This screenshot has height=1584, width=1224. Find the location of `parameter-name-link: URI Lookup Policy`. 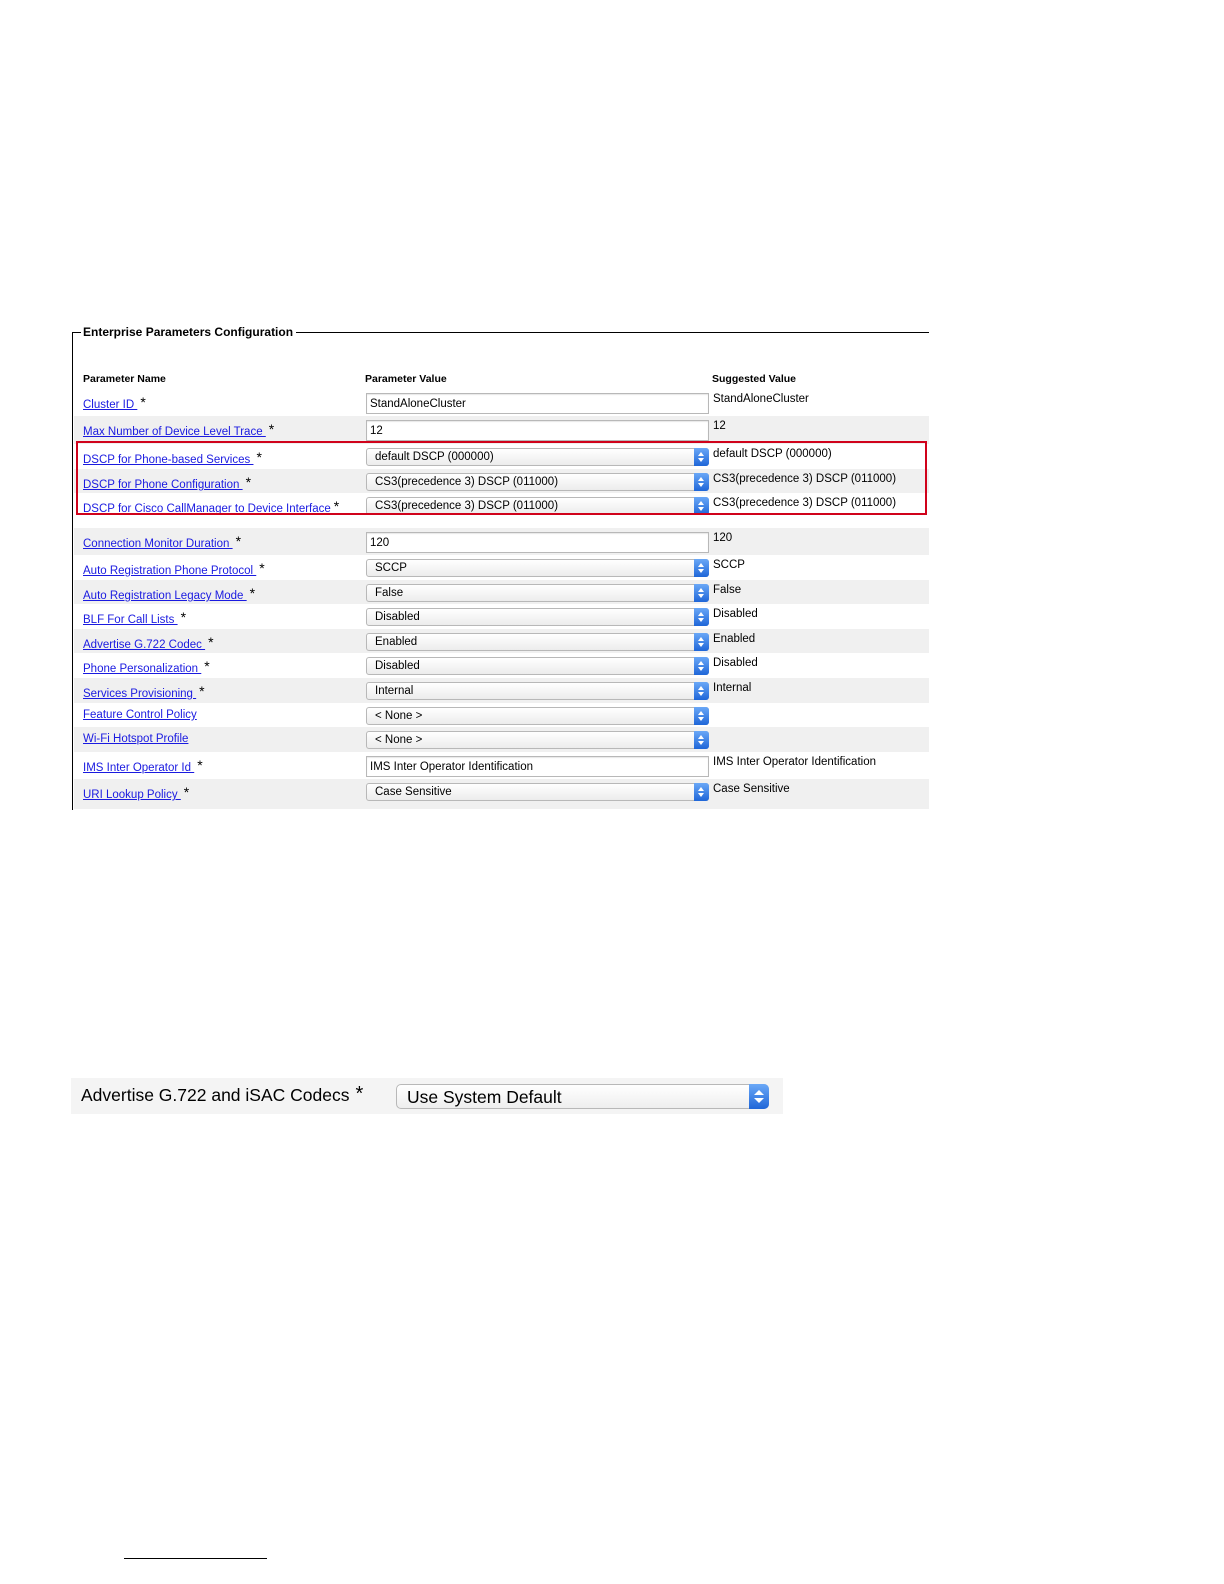

parameter-name-link: URI Lookup Policy is located at coordinates (132, 795).